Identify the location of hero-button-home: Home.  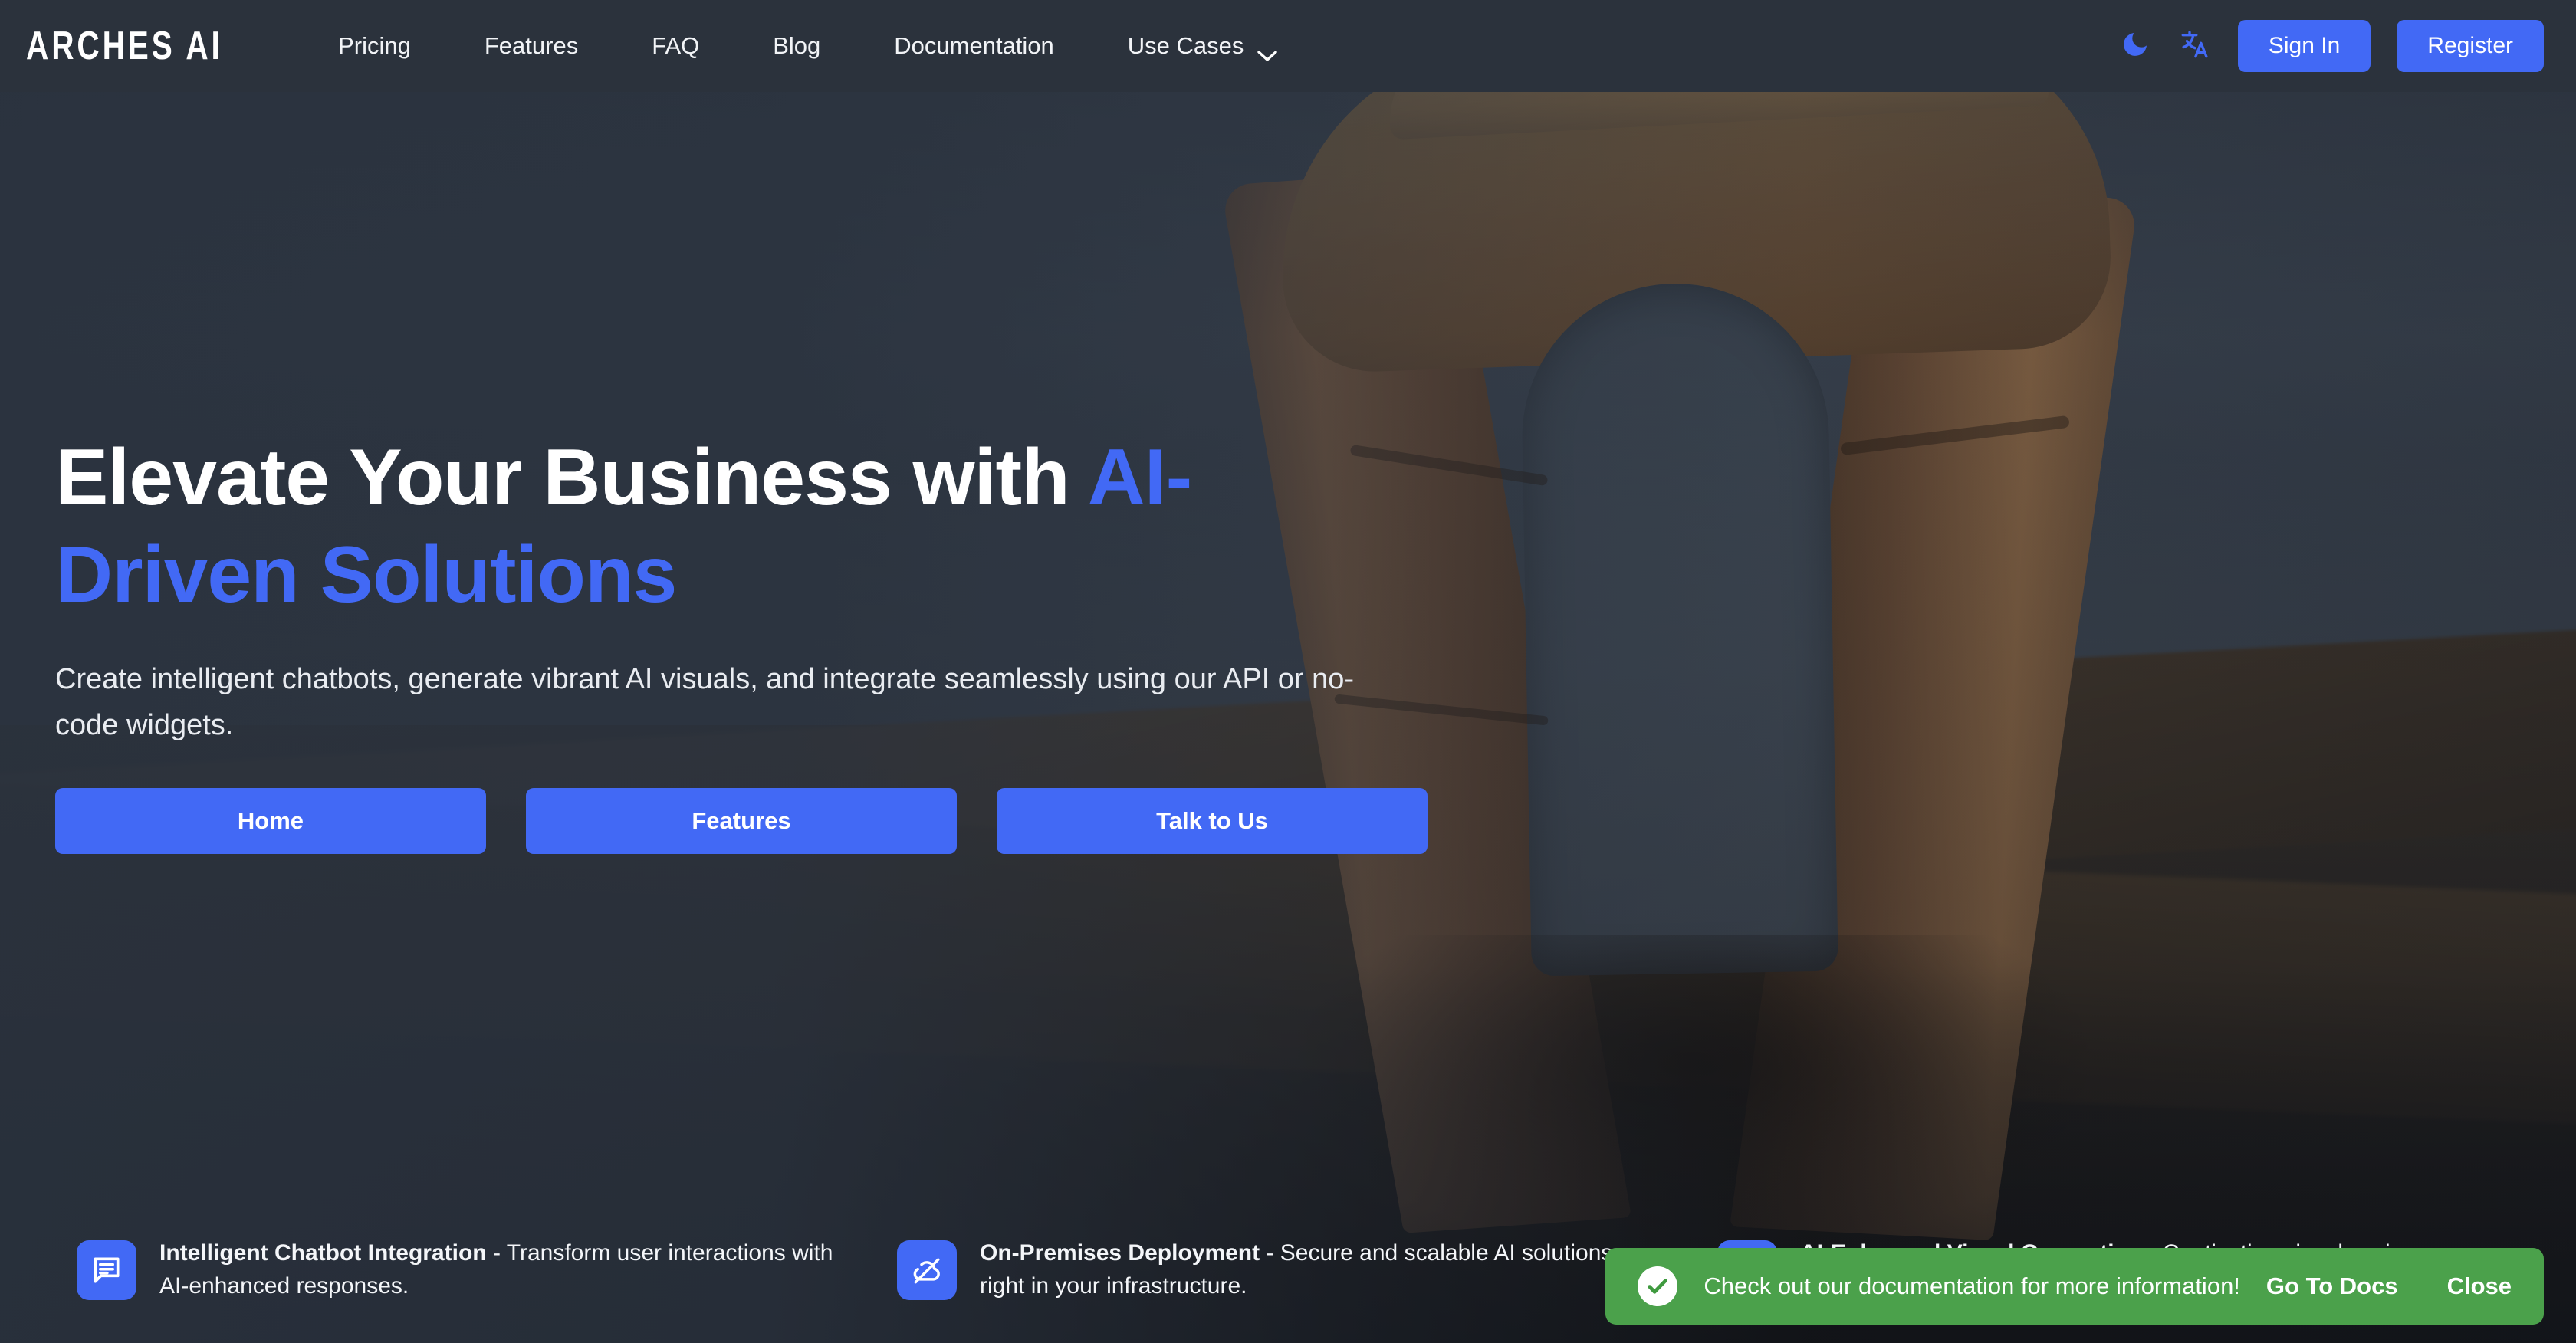
(270, 820).